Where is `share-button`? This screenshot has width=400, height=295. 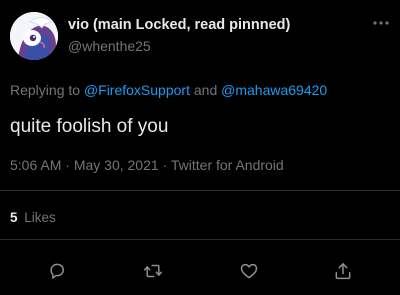 share-button is located at coordinates (343, 271).